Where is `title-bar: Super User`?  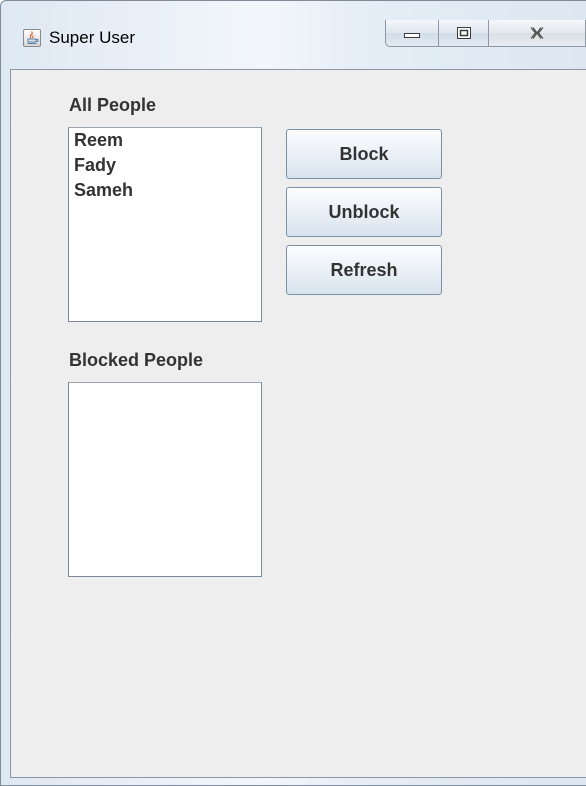 title-bar: Super User is located at coordinates (293, 33).